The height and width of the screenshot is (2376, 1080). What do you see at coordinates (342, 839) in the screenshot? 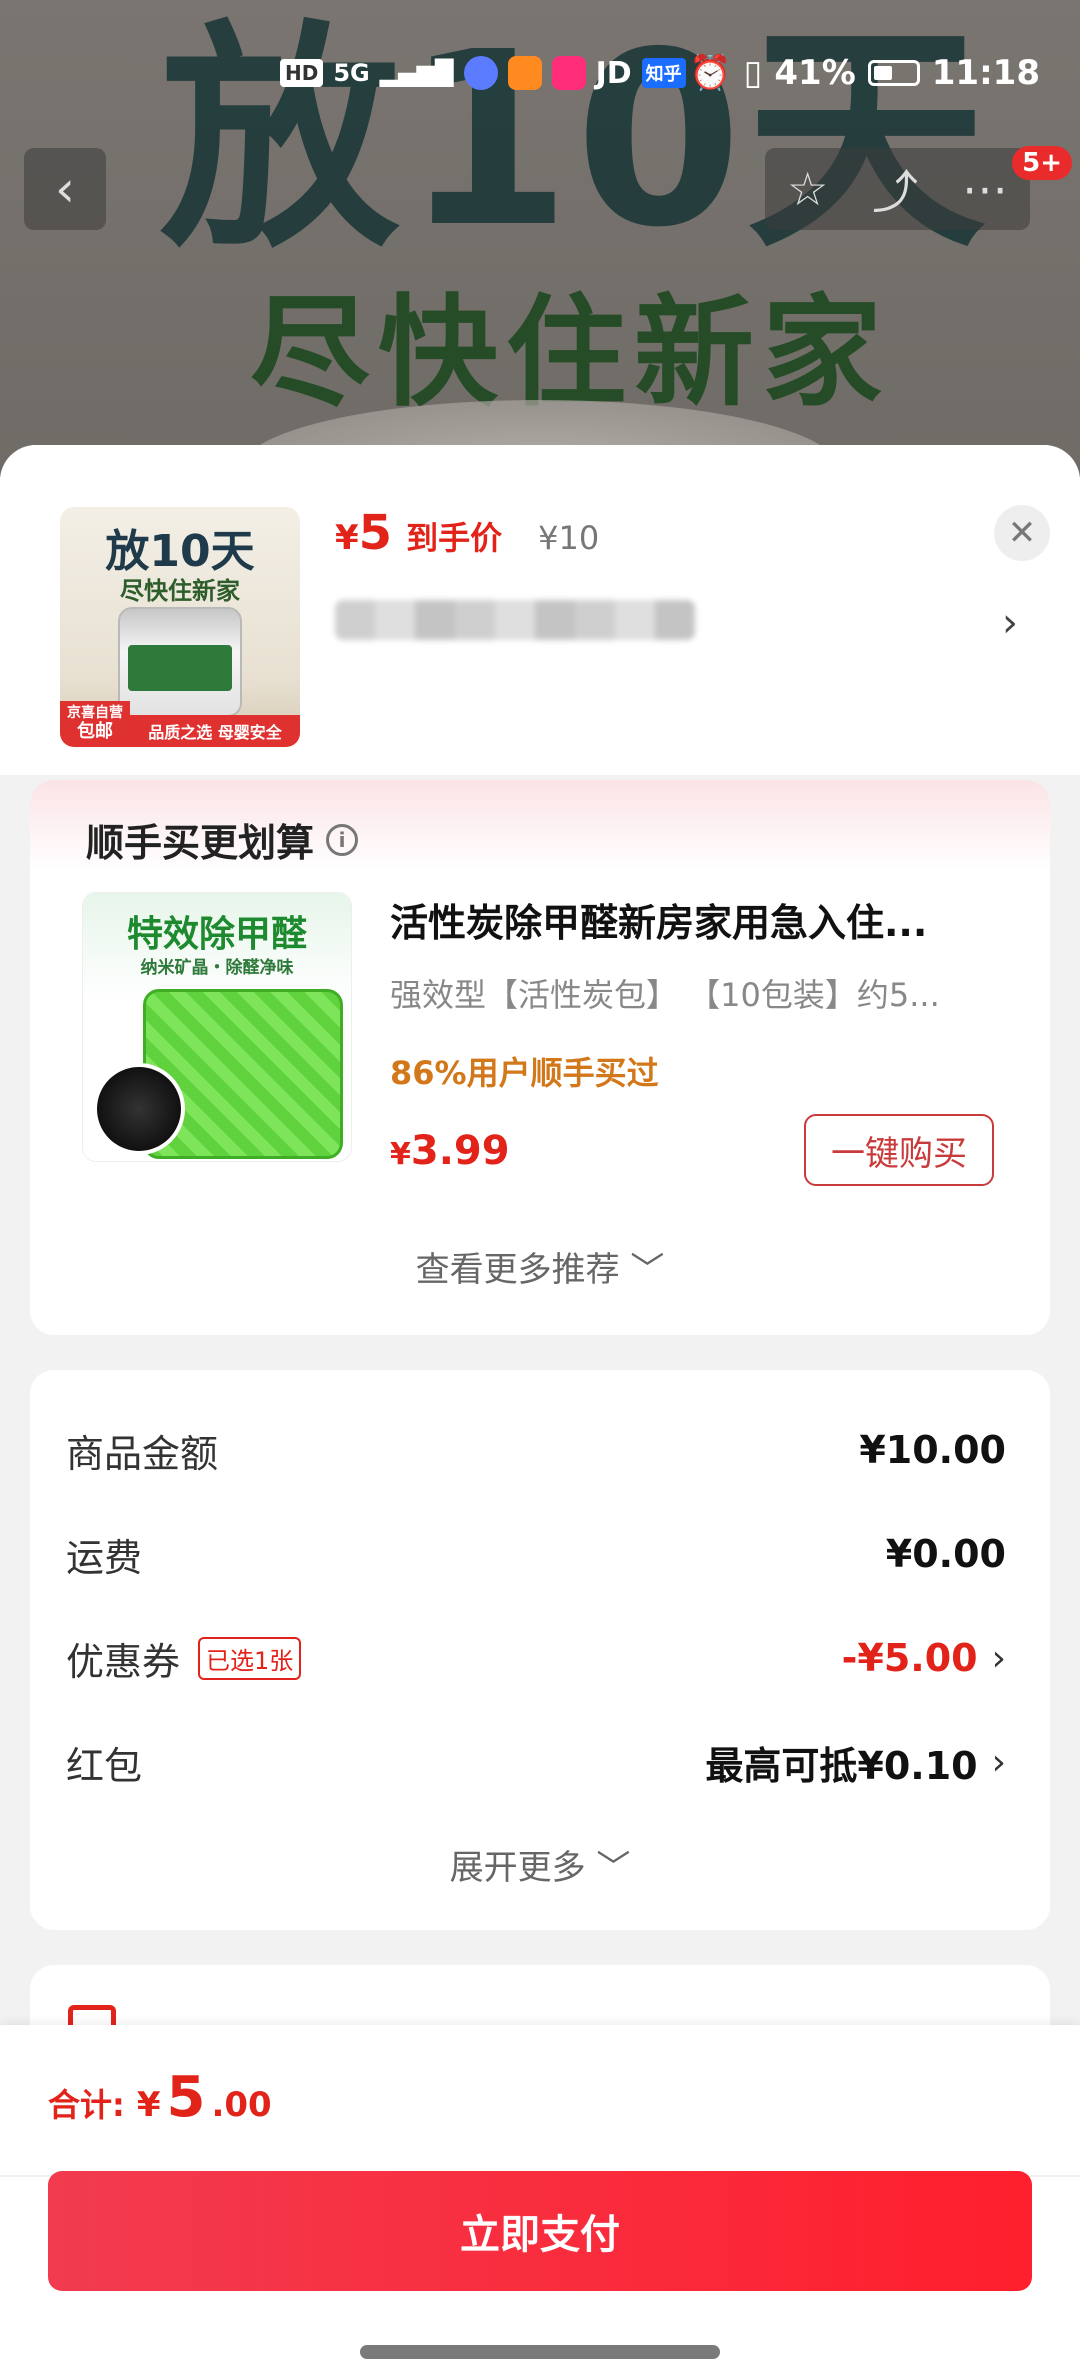
I see `info-icon: i` at bounding box center [342, 839].